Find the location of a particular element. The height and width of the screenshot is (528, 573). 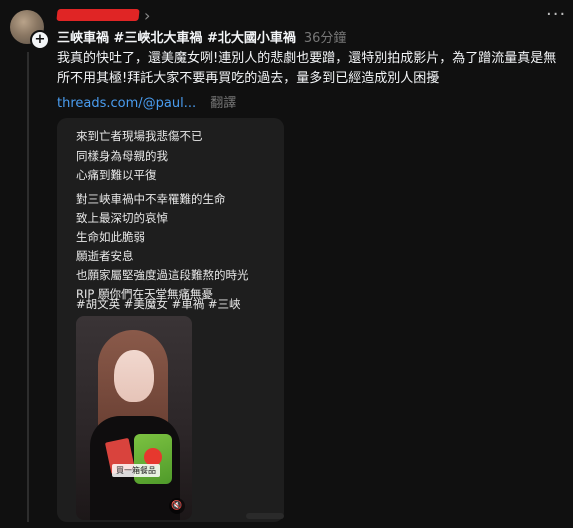

post-time: 36分鐘 is located at coordinates (325, 38).